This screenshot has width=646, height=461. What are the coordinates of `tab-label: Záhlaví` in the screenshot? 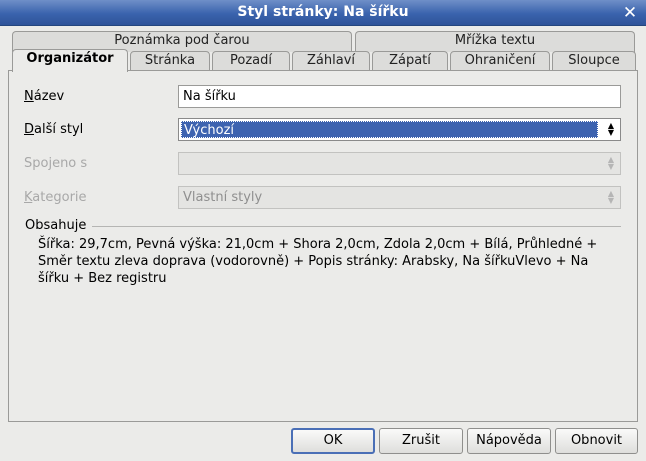 It's located at (331, 60).